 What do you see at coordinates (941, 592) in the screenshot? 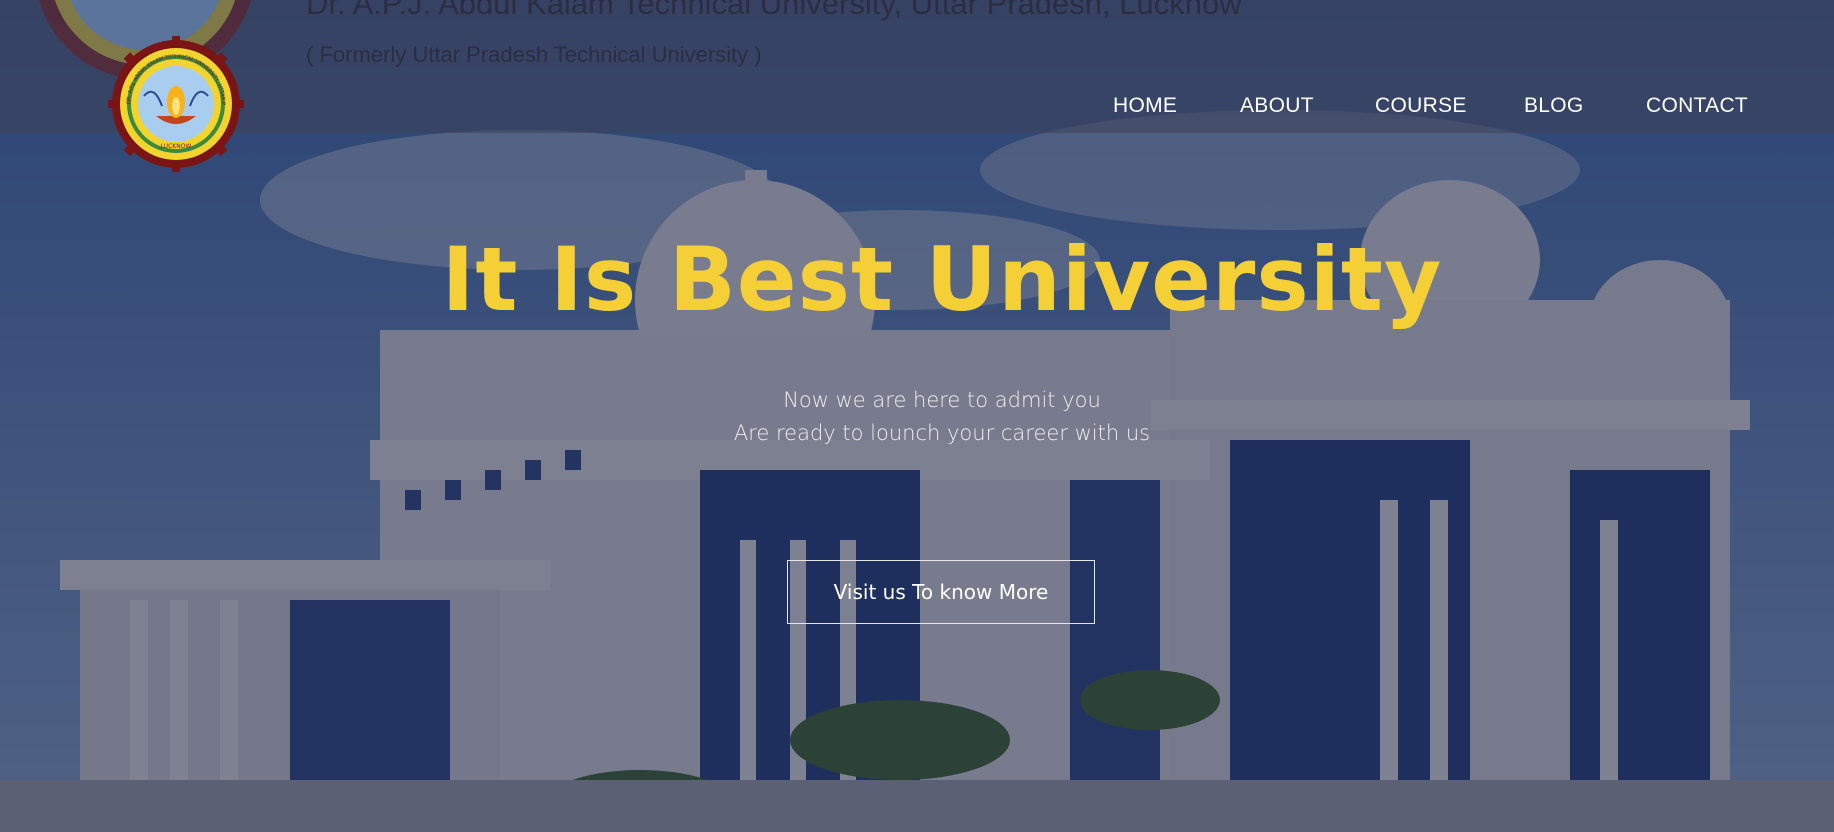
I see `visit-us-button: Visit us To know More` at bounding box center [941, 592].